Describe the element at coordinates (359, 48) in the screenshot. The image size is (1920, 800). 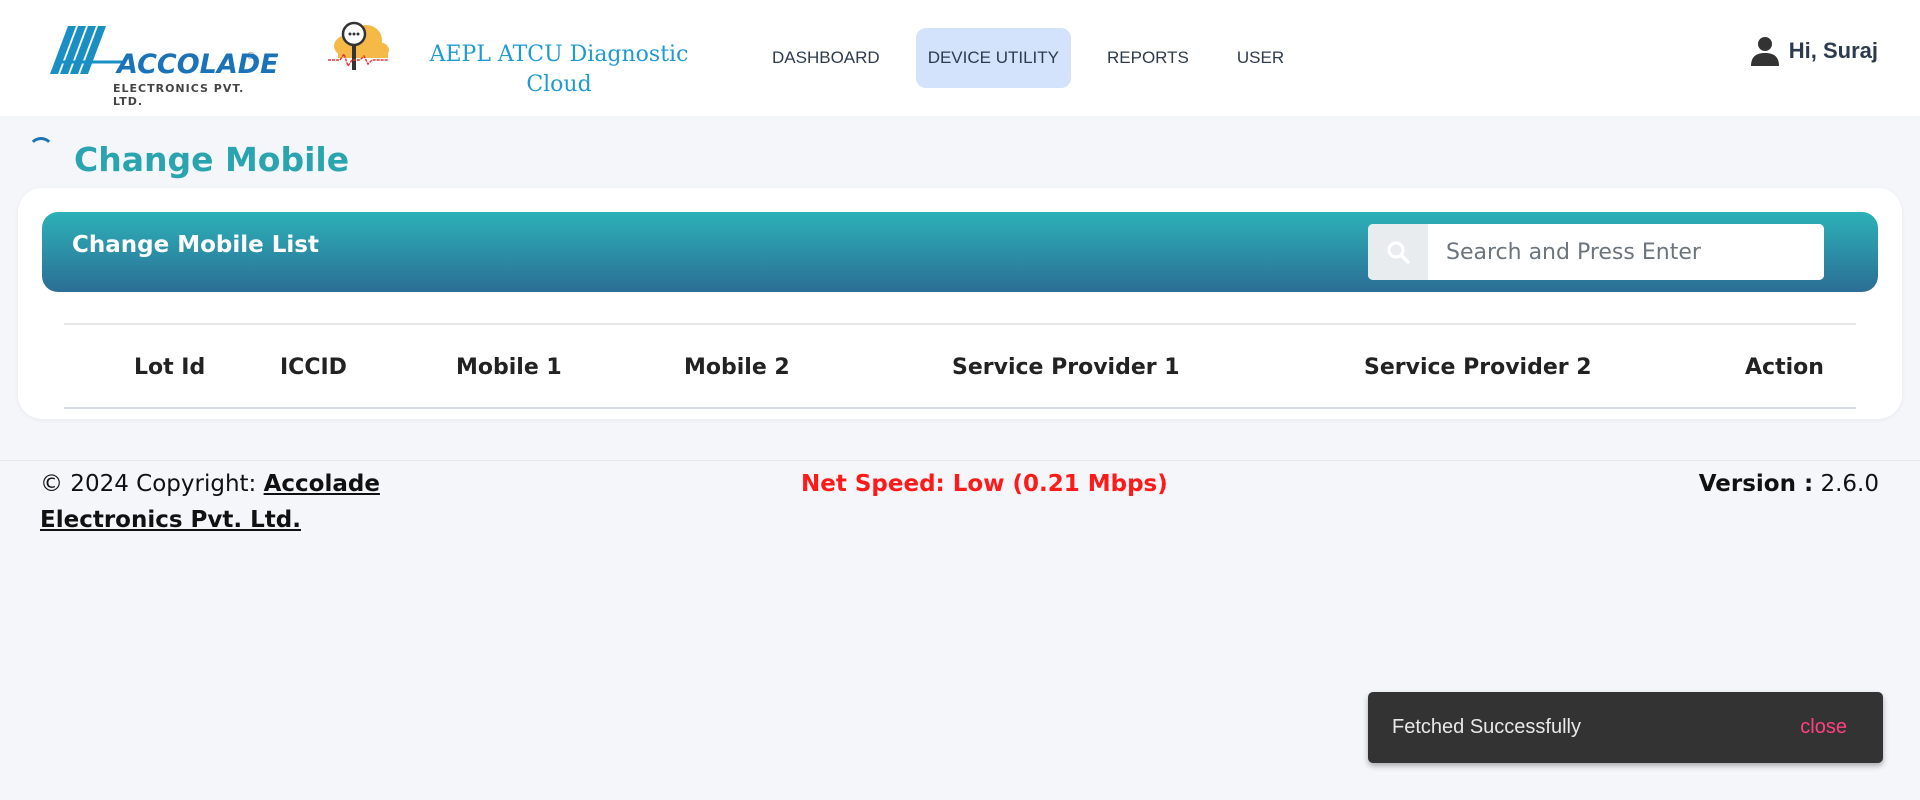
I see `cloud-magnifier-icon` at that location.